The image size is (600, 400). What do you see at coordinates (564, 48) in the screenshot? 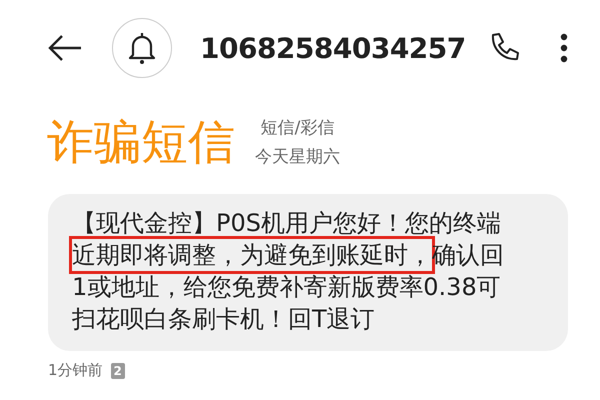
I see `more-icon` at bounding box center [564, 48].